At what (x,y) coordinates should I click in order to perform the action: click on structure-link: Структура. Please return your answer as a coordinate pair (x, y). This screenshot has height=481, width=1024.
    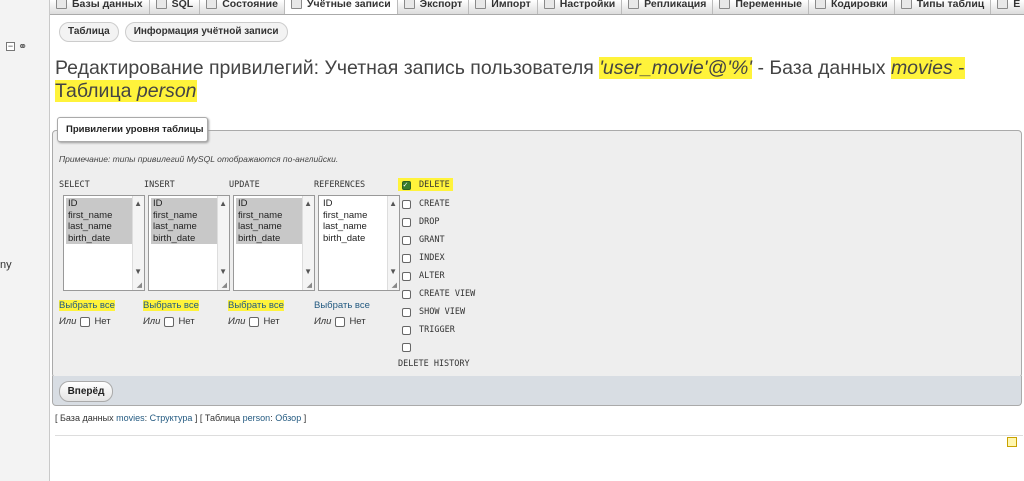
    Looking at the image, I should click on (171, 418).